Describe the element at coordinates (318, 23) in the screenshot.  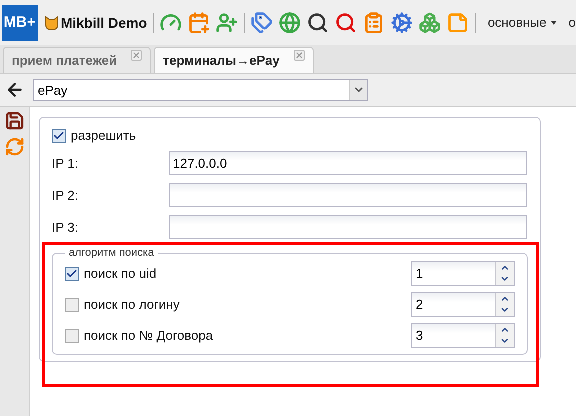
I see `search-icon` at that location.